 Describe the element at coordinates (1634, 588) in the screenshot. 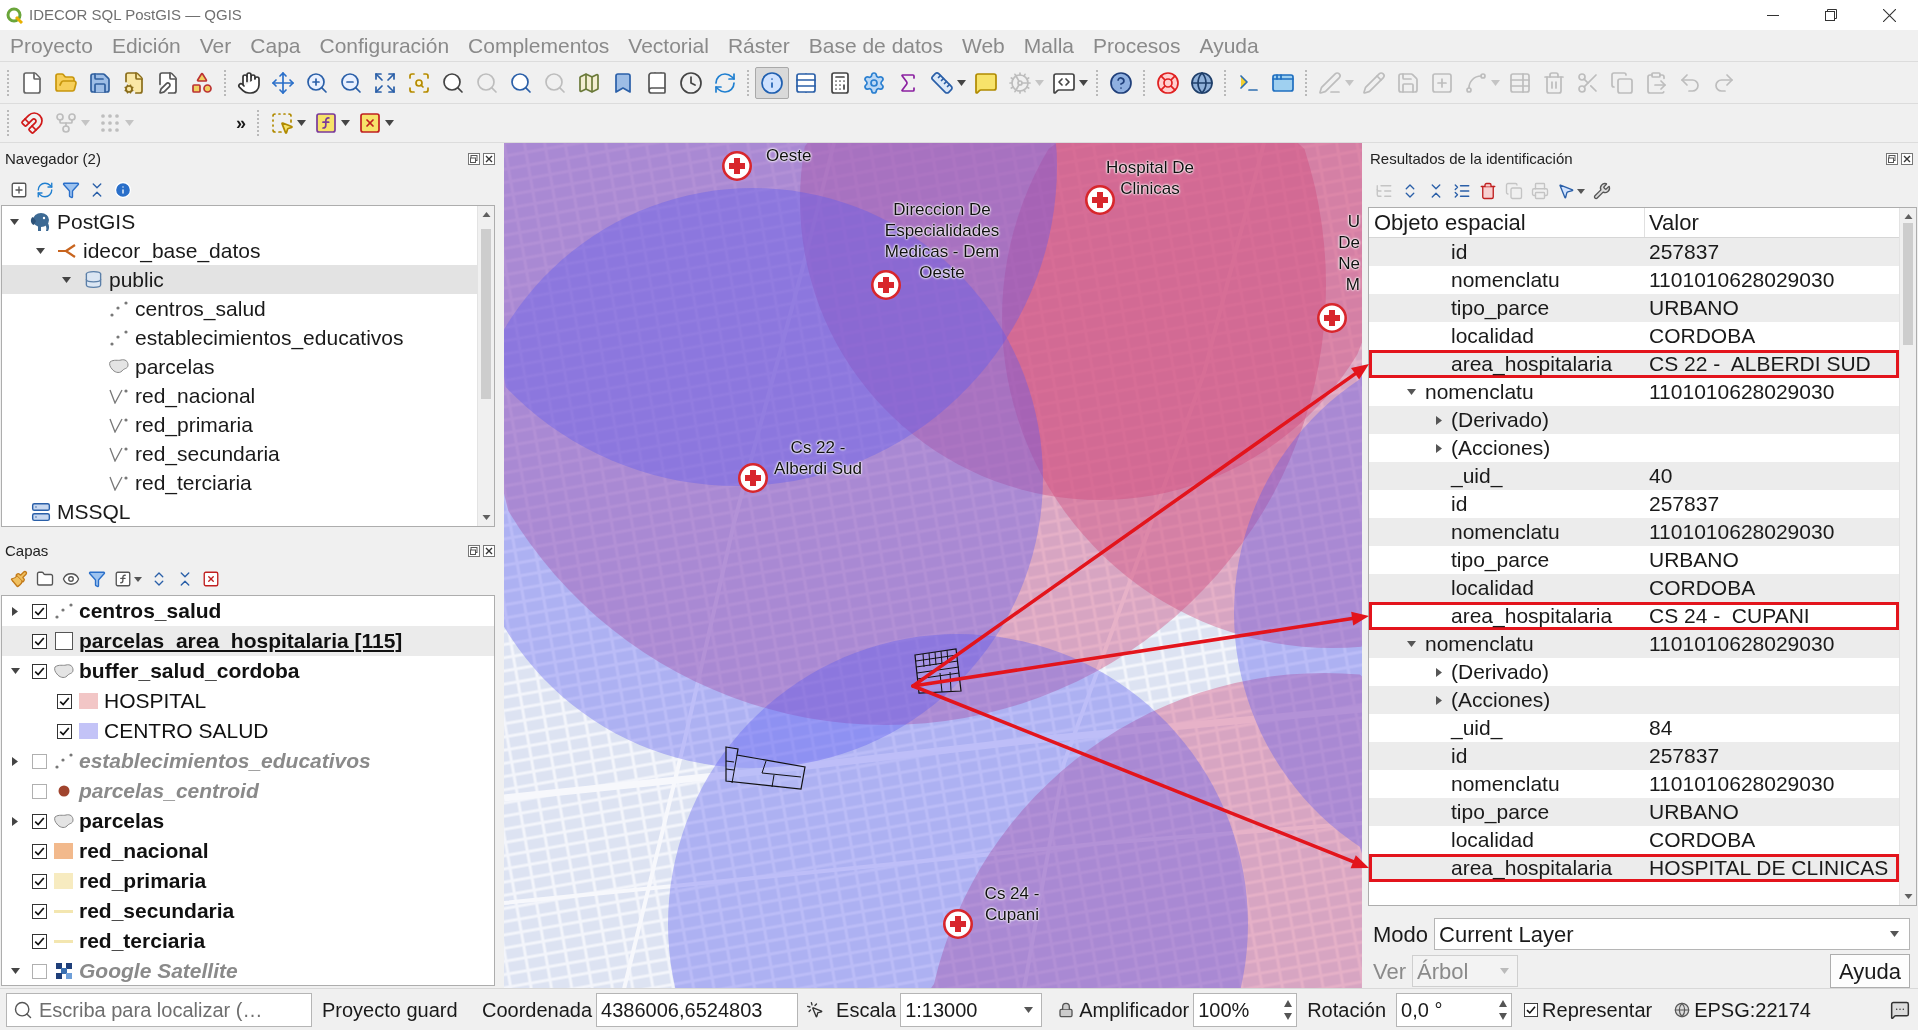

I see `result-row: localidad CORDOBA` at that location.